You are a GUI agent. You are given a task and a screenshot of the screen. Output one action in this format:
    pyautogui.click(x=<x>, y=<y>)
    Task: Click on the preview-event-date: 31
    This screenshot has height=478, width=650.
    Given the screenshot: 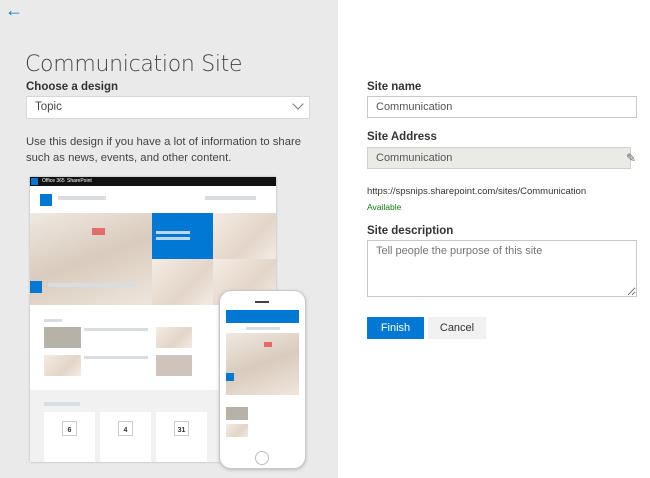 What is the action you would take?
    pyautogui.click(x=181, y=428)
    